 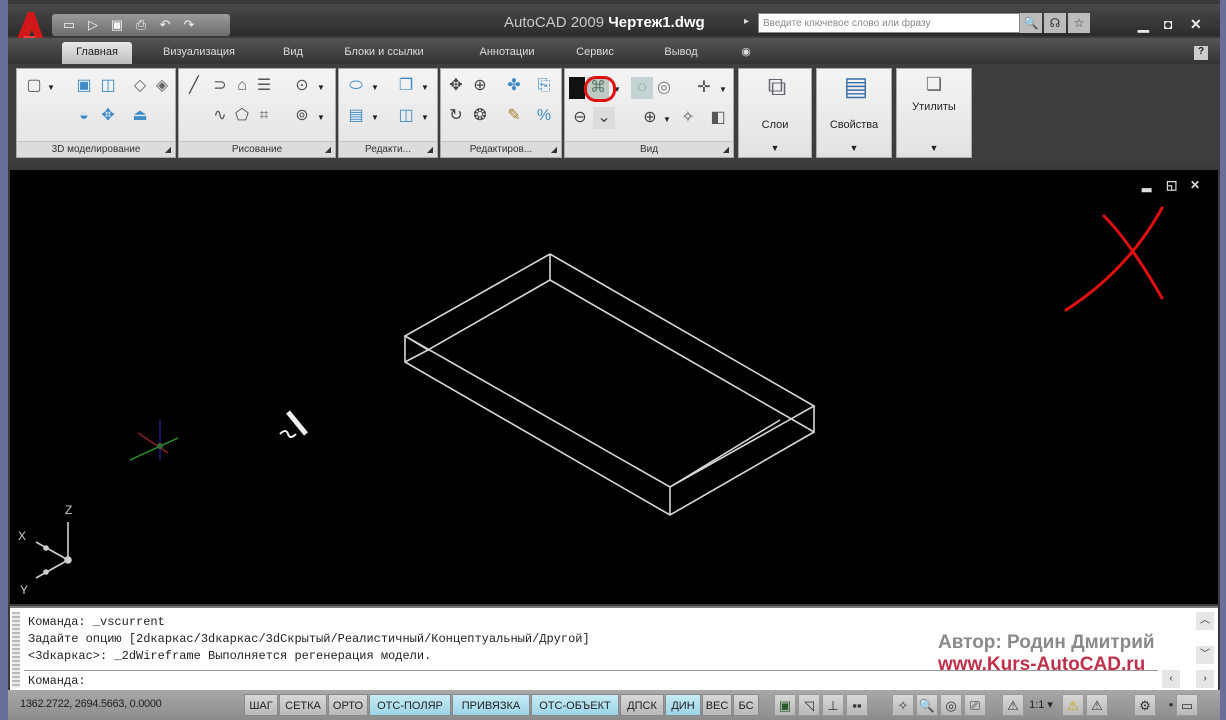 I want to click on toggle-lineweight: ВЕС, so click(x=717, y=705).